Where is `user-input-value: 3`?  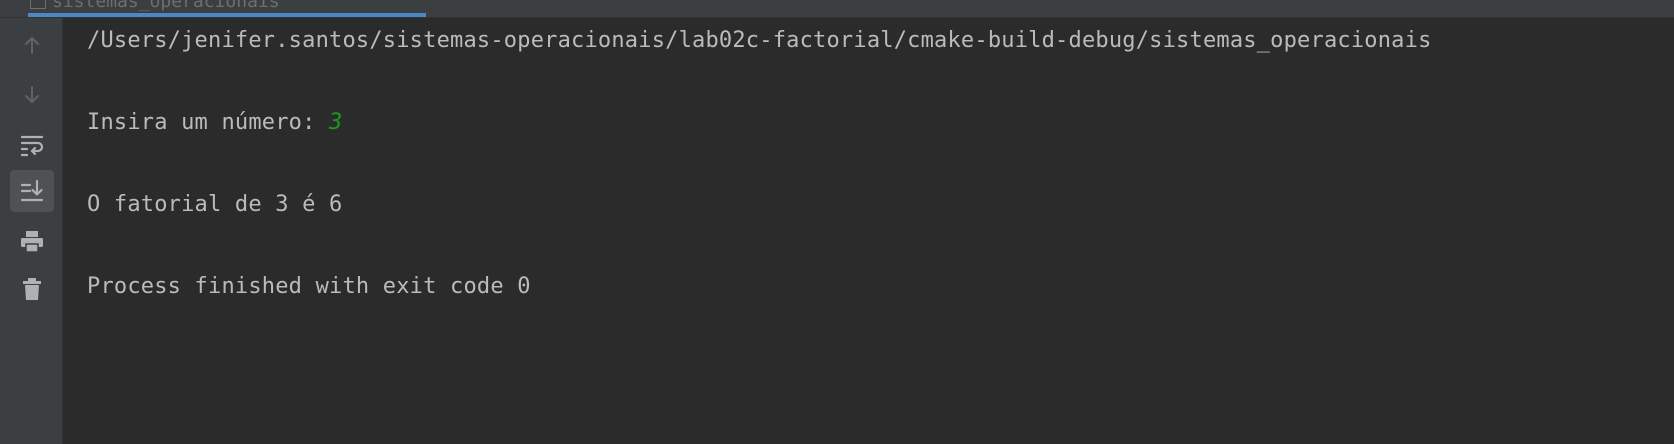
user-input-value: 3 is located at coordinates (336, 122).